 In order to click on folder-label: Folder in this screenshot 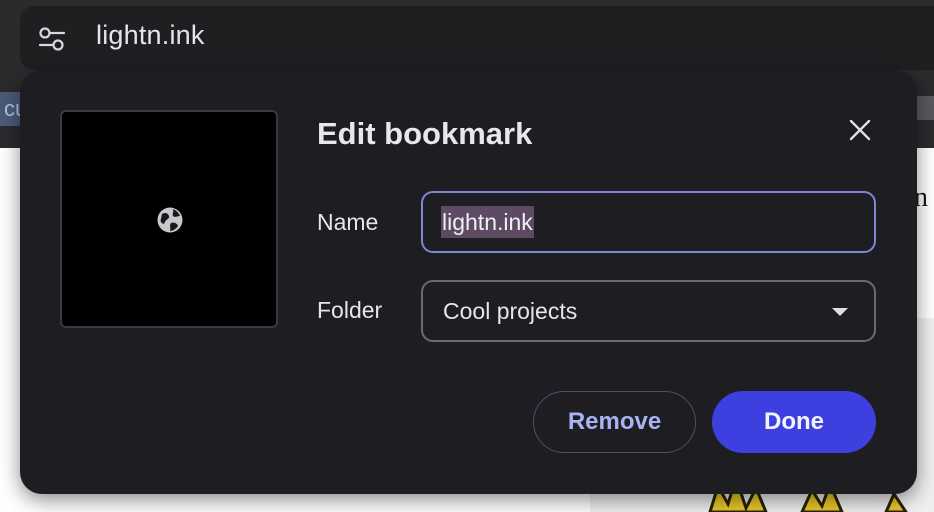, I will do `click(350, 310)`.